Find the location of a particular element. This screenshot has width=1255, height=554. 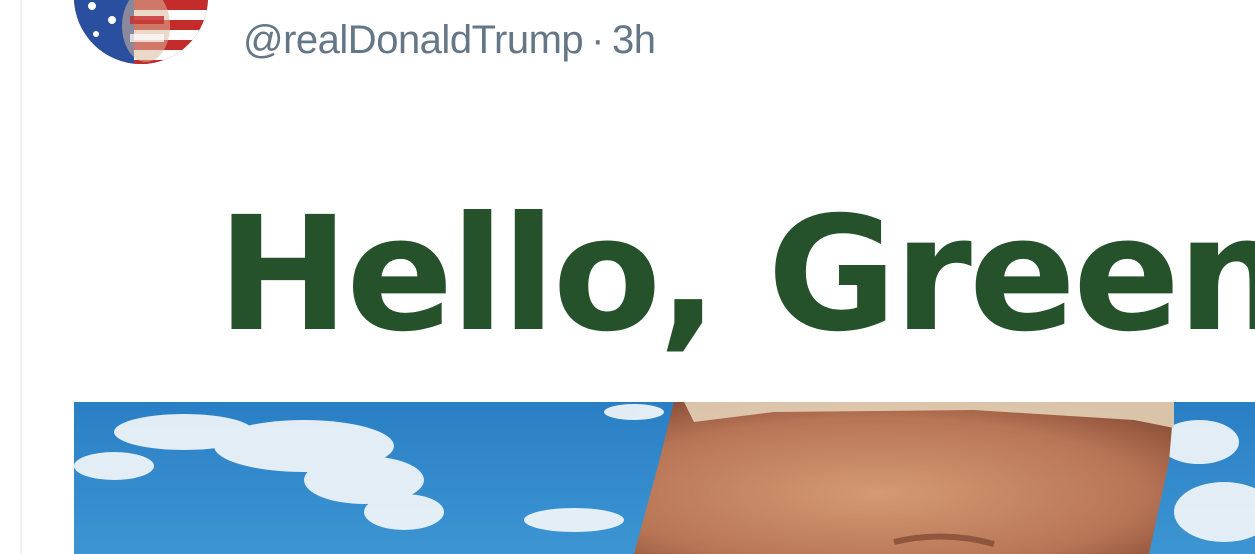

avatar-image is located at coordinates (141, 32).